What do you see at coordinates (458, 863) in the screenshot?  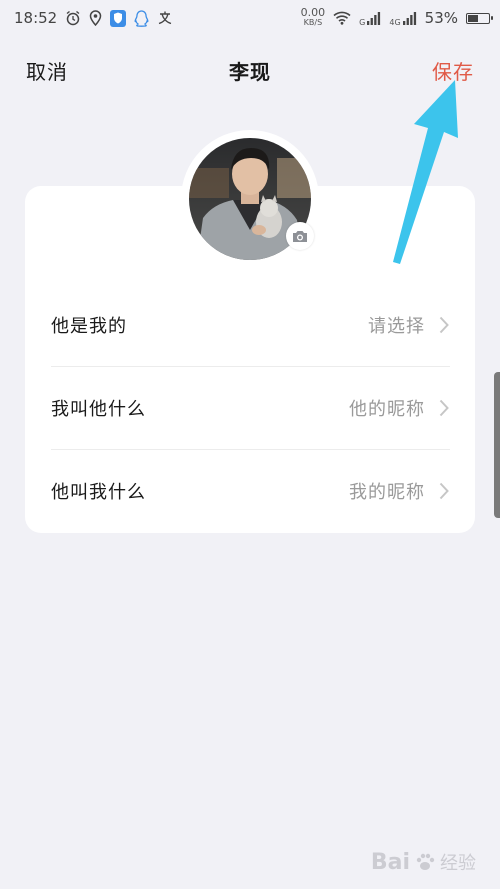 I see `watermark-sub: 经验` at bounding box center [458, 863].